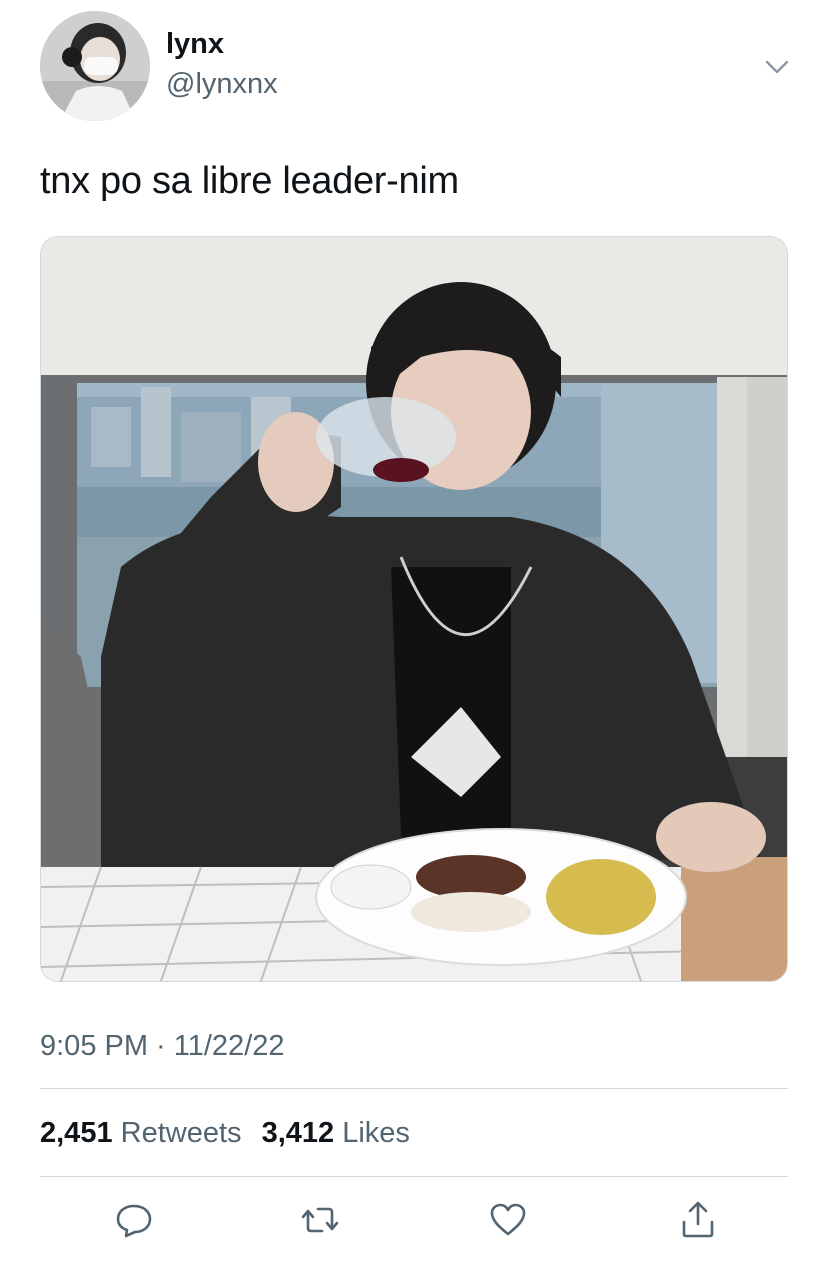 Image resolution: width=828 pixels, height=1267 pixels. I want to click on share-icon, so click(698, 1220).